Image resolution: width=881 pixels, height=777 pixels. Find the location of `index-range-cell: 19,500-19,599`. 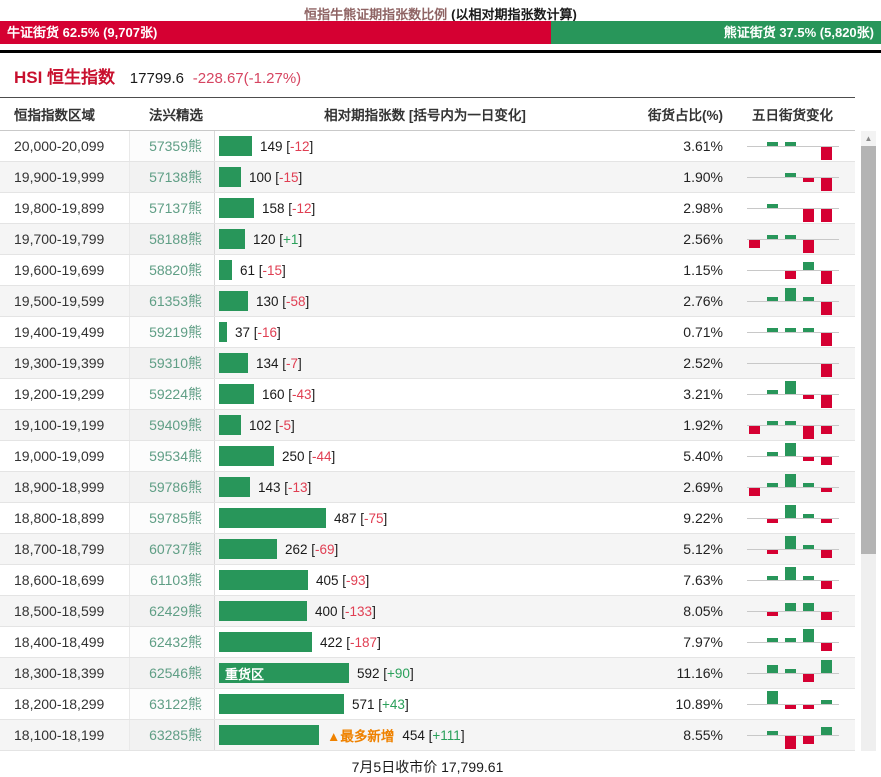

index-range-cell: 19,500-19,599 is located at coordinates (65, 301).